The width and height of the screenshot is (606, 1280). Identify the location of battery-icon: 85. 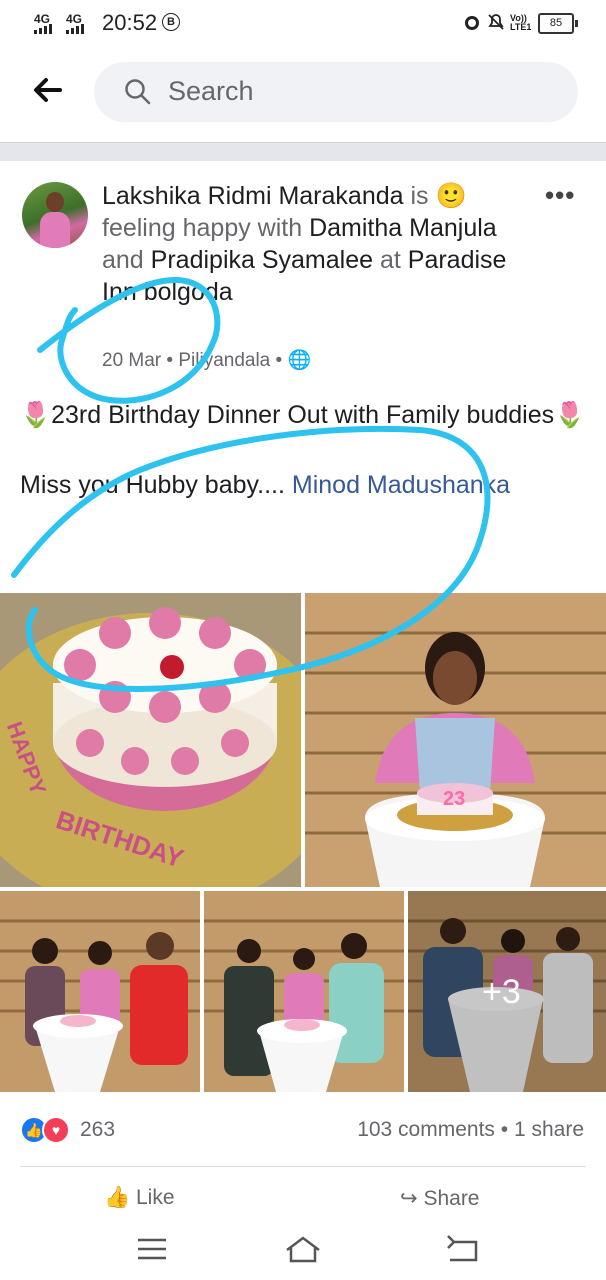
(558, 23).